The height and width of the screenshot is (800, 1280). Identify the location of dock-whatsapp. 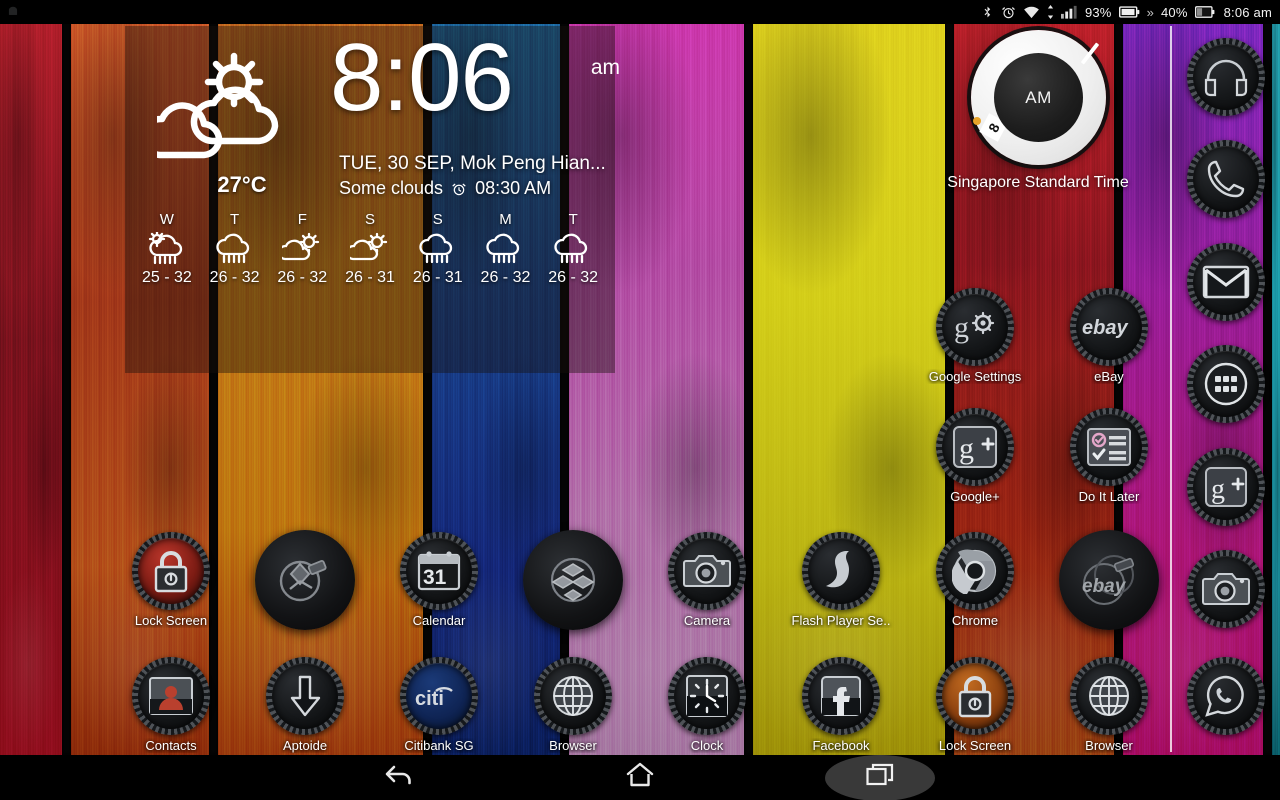
(1226, 696).